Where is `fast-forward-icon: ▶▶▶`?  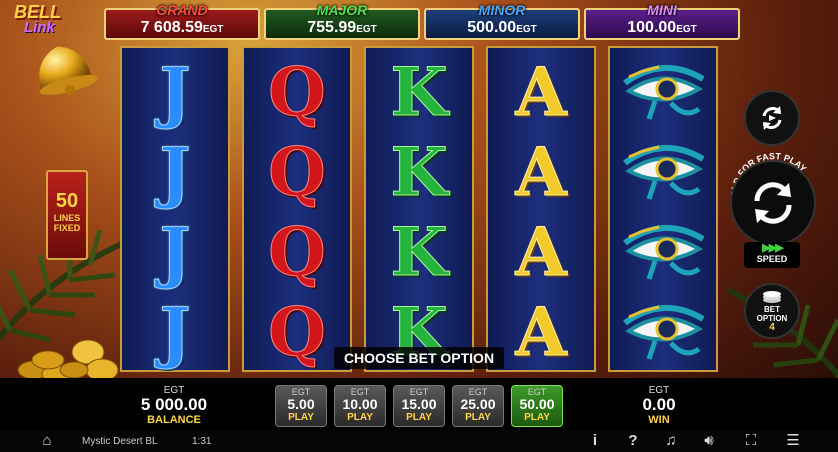 fast-forward-icon: ▶▶▶ is located at coordinates (772, 248).